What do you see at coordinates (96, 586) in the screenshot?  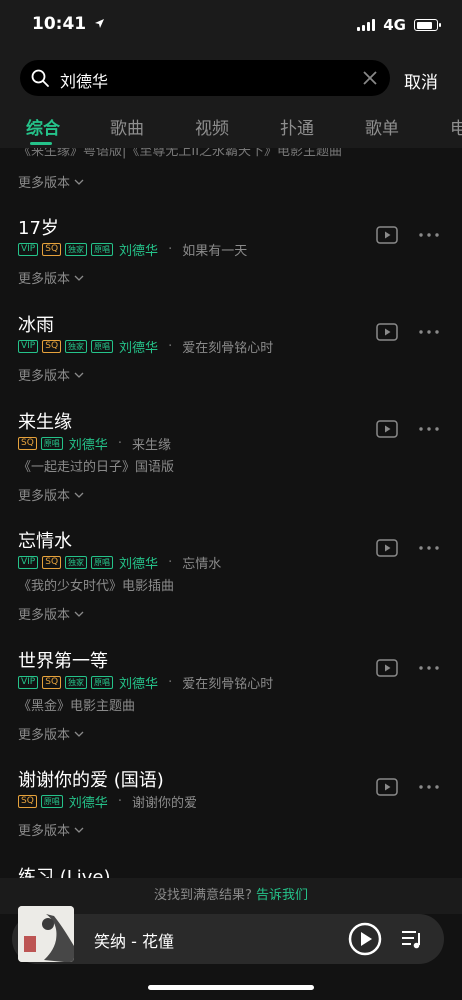 I see `song-subtitle: 《我的少女时代》电影插曲` at bounding box center [96, 586].